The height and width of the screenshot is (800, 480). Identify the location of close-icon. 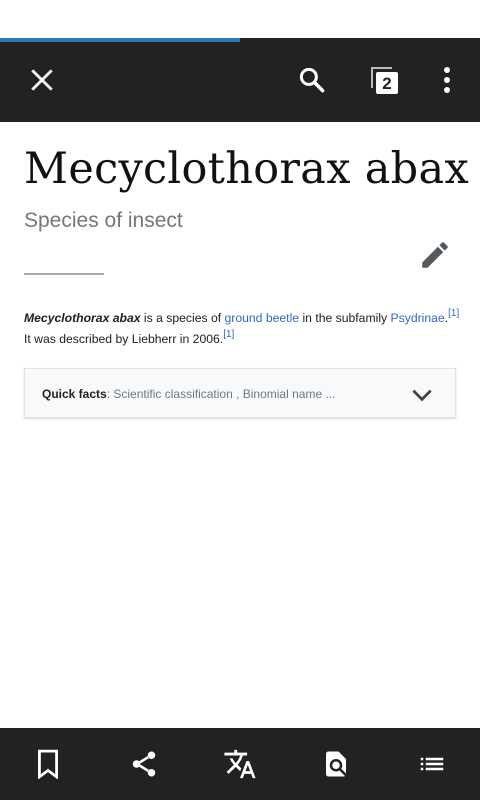
(42, 80).